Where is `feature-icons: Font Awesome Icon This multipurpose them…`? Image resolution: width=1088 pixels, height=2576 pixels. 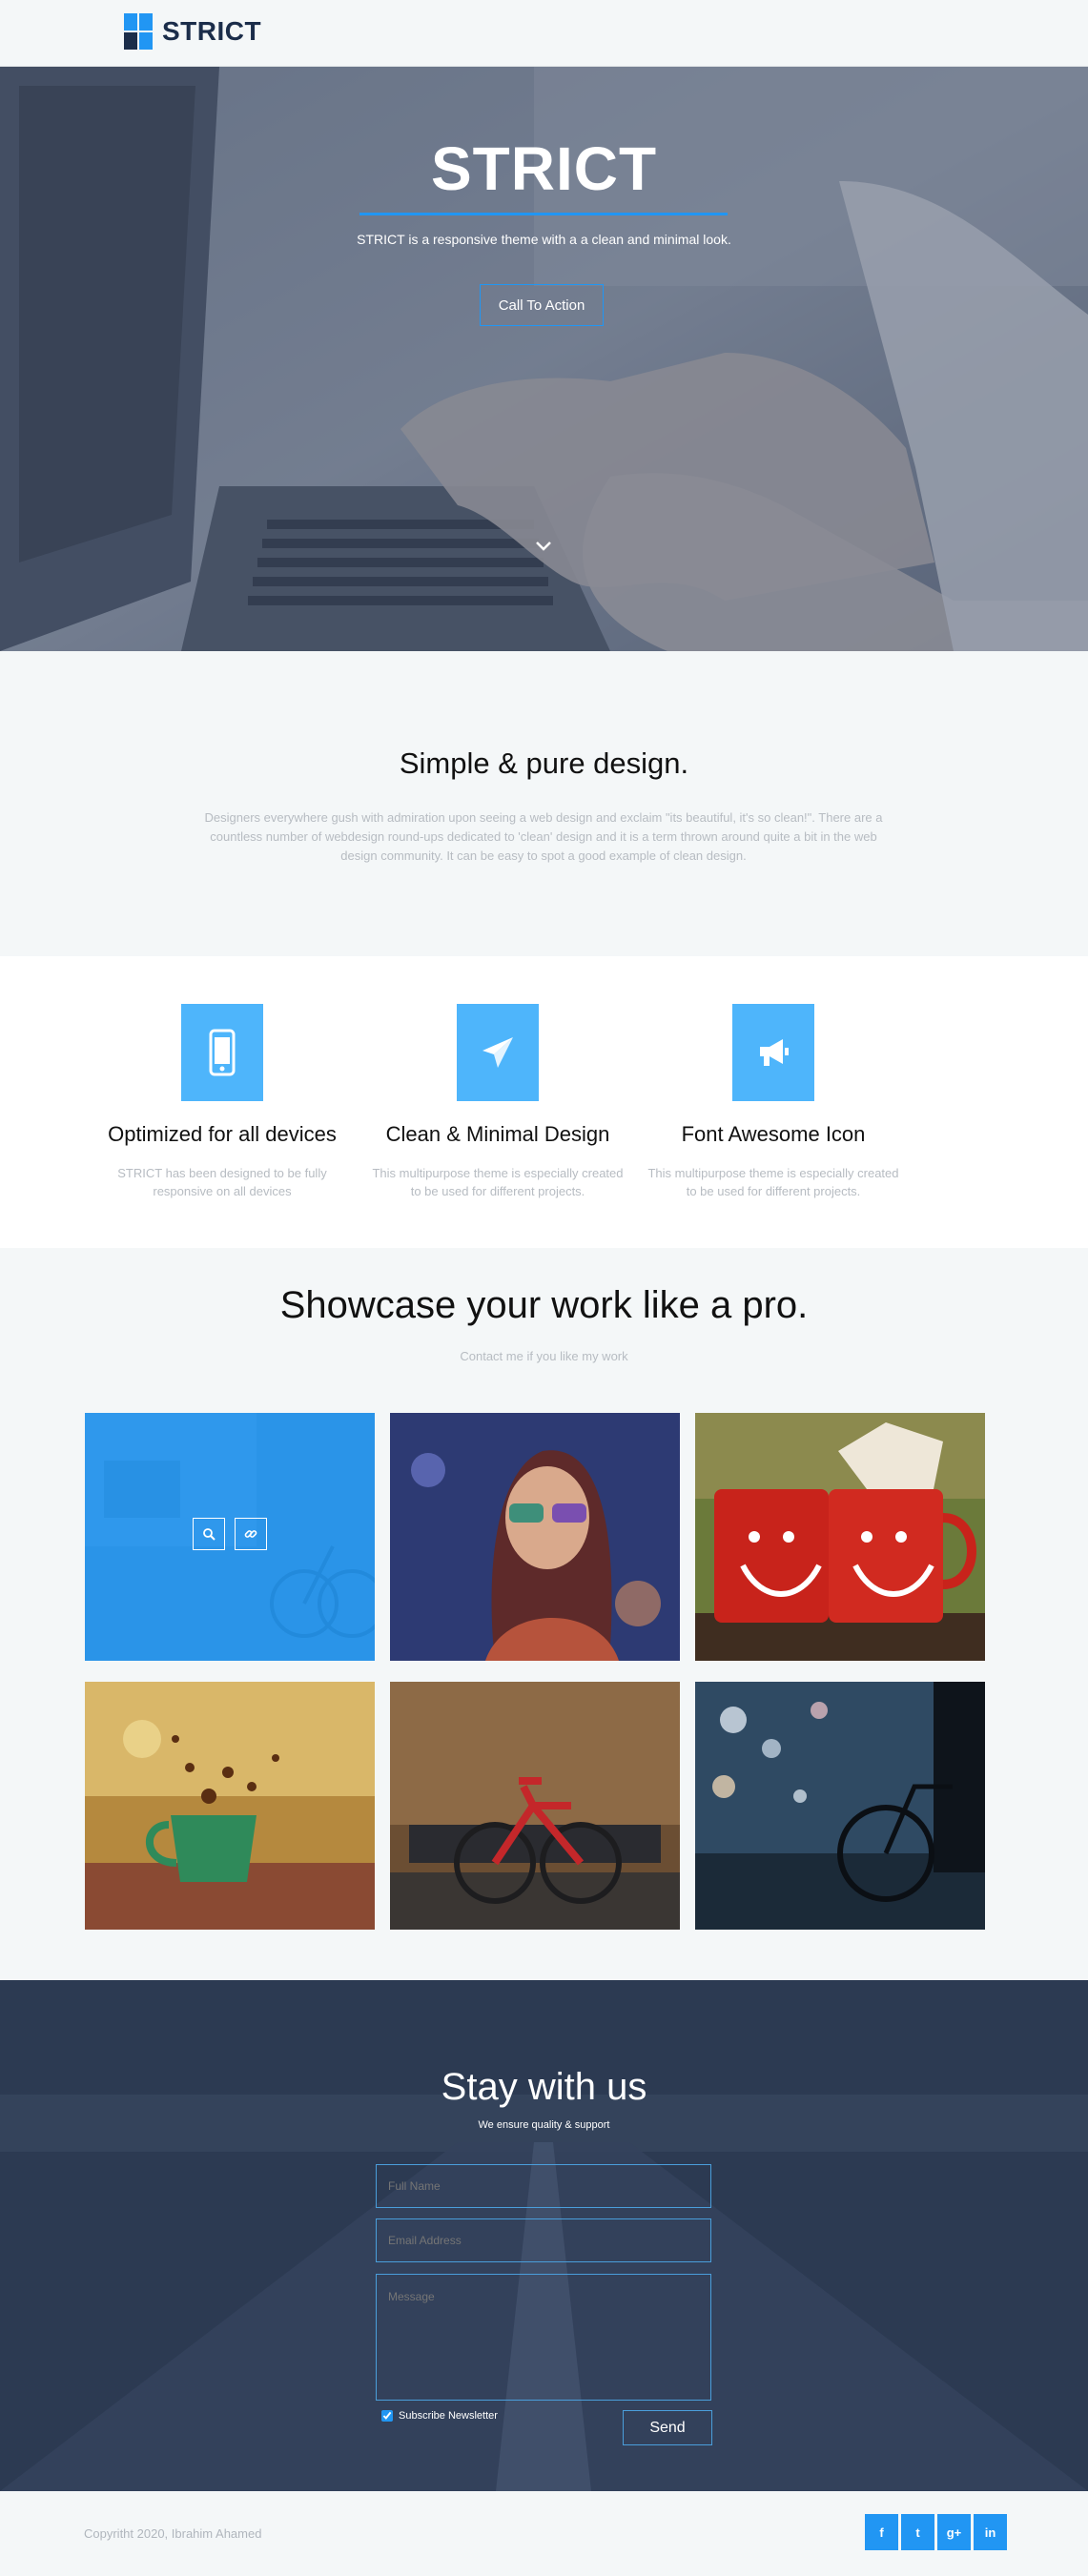
feature-icons: Font Awesome Icon This multipurpose them… is located at coordinates (774, 1102).